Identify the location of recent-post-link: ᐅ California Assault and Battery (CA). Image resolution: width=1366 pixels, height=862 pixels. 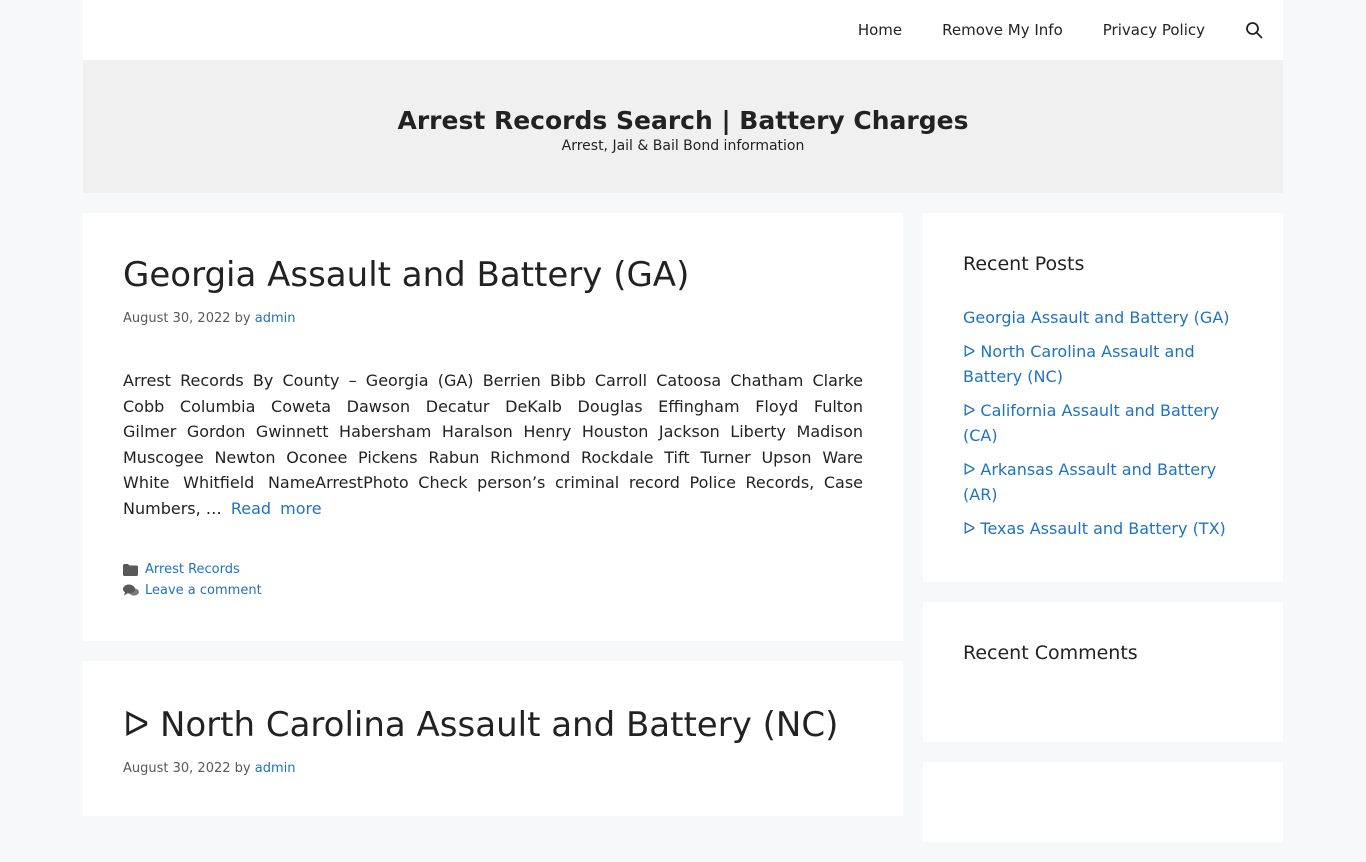
(1091, 423).